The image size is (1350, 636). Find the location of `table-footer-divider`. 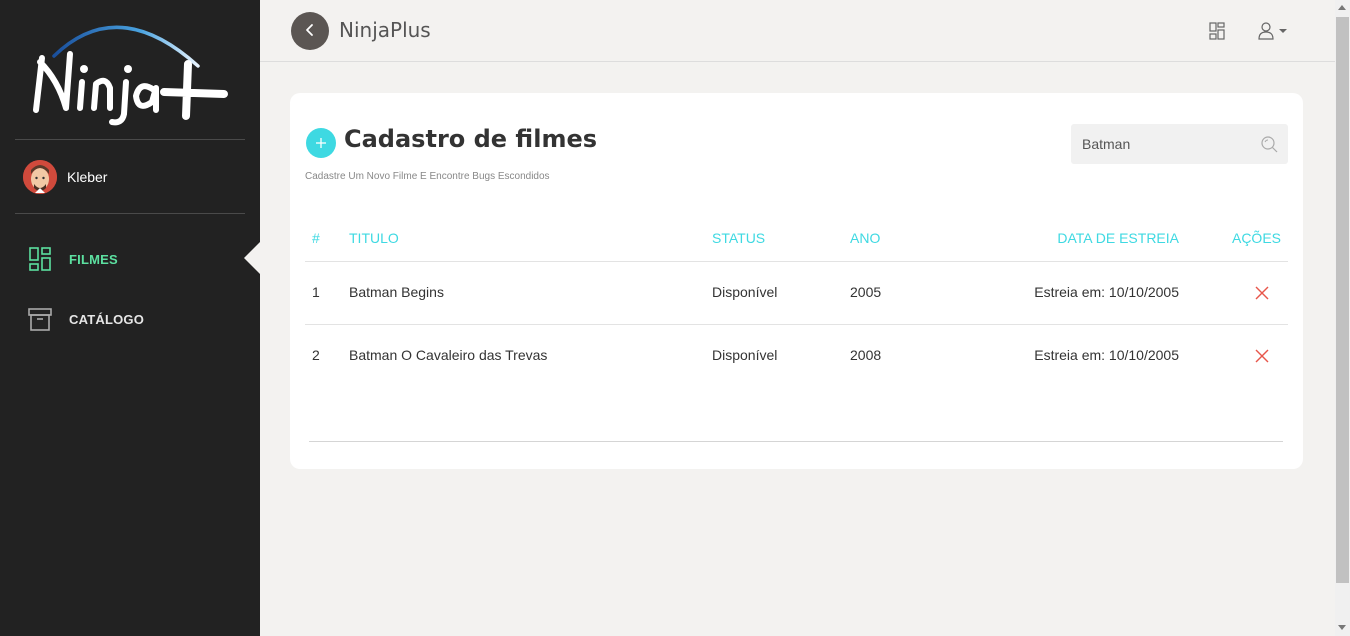

table-footer-divider is located at coordinates (796, 441).